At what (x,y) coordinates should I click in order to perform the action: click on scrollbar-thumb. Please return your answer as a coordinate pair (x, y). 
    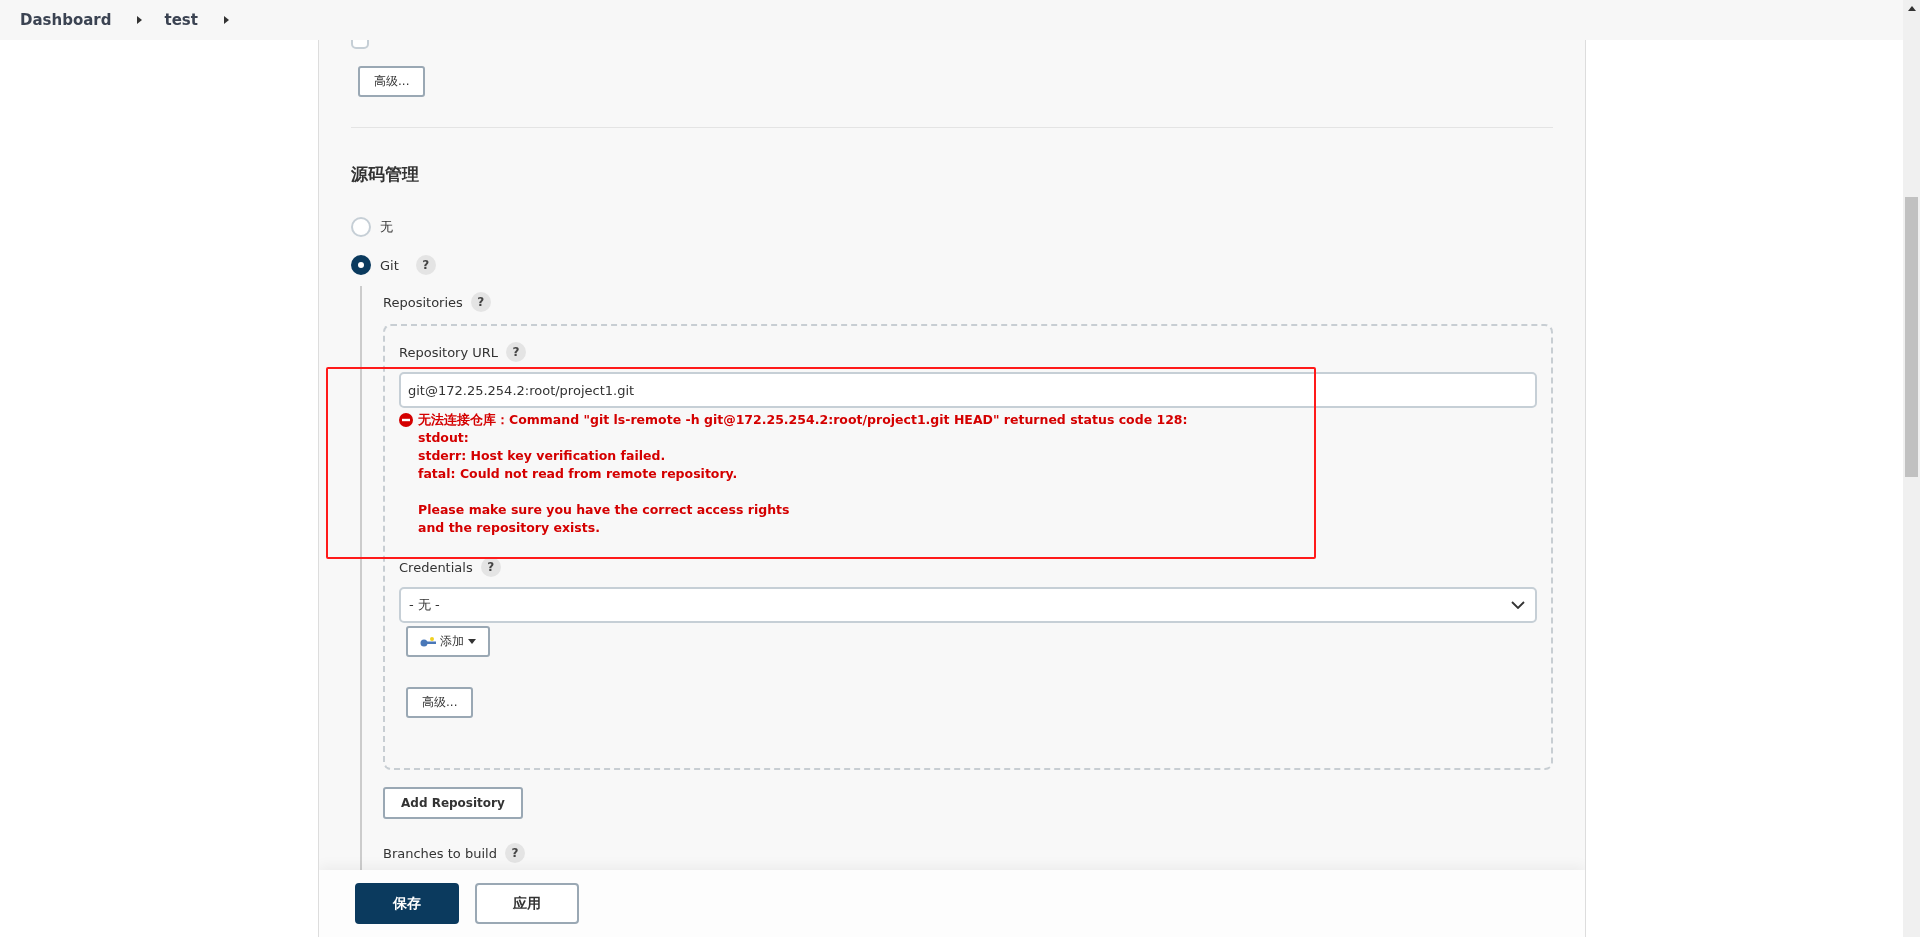
    Looking at the image, I should click on (1911, 337).